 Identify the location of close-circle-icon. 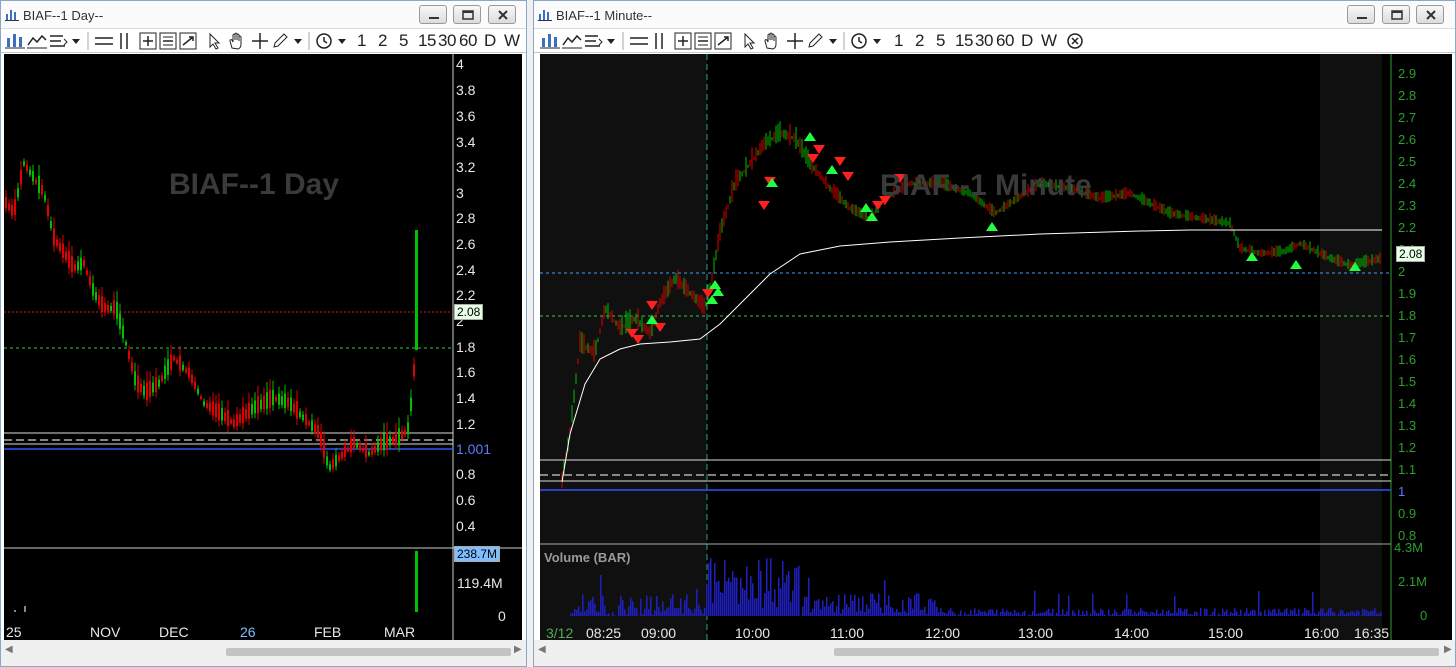
(1075, 41).